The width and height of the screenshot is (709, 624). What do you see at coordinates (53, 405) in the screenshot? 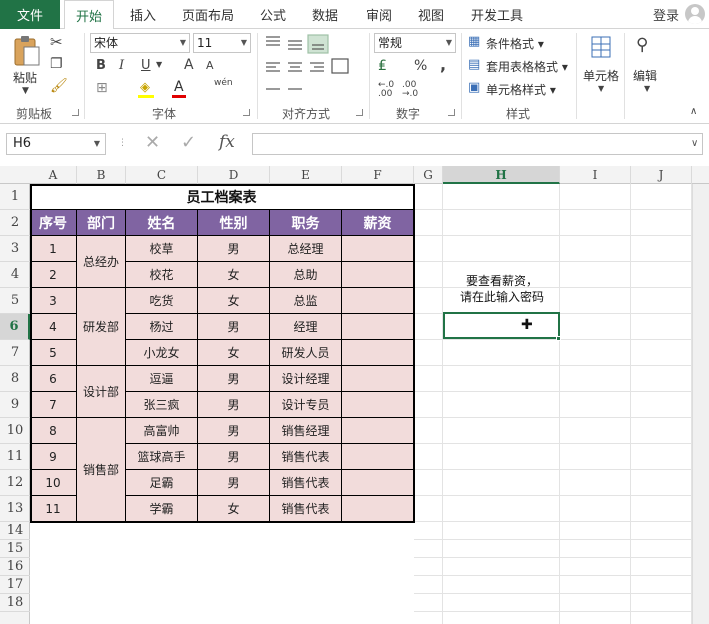
I see `record-id: 7` at bounding box center [53, 405].